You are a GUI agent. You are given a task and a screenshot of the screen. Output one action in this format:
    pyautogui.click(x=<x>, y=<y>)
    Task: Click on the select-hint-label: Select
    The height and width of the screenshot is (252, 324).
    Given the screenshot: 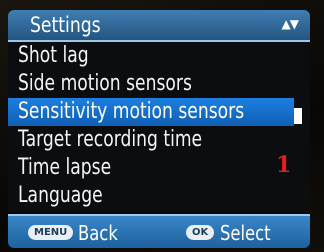 What is the action you would take?
    pyautogui.click(x=245, y=233)
    